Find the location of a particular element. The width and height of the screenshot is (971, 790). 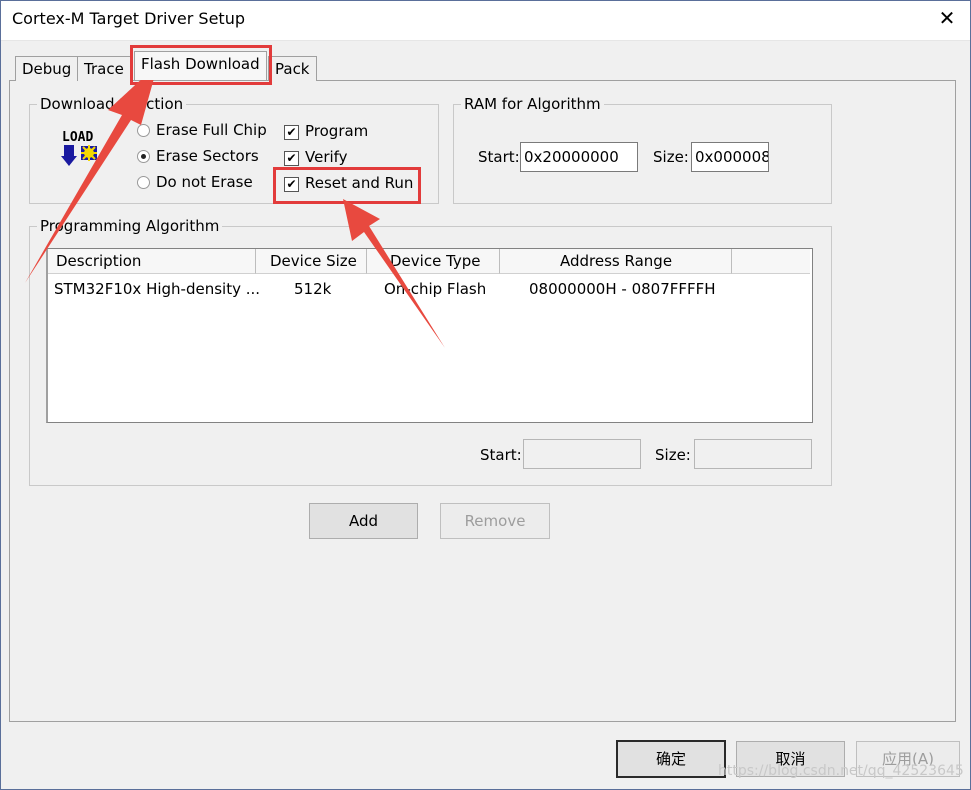

column-header-device-type: Device Type is located at coordinates (433, 261).